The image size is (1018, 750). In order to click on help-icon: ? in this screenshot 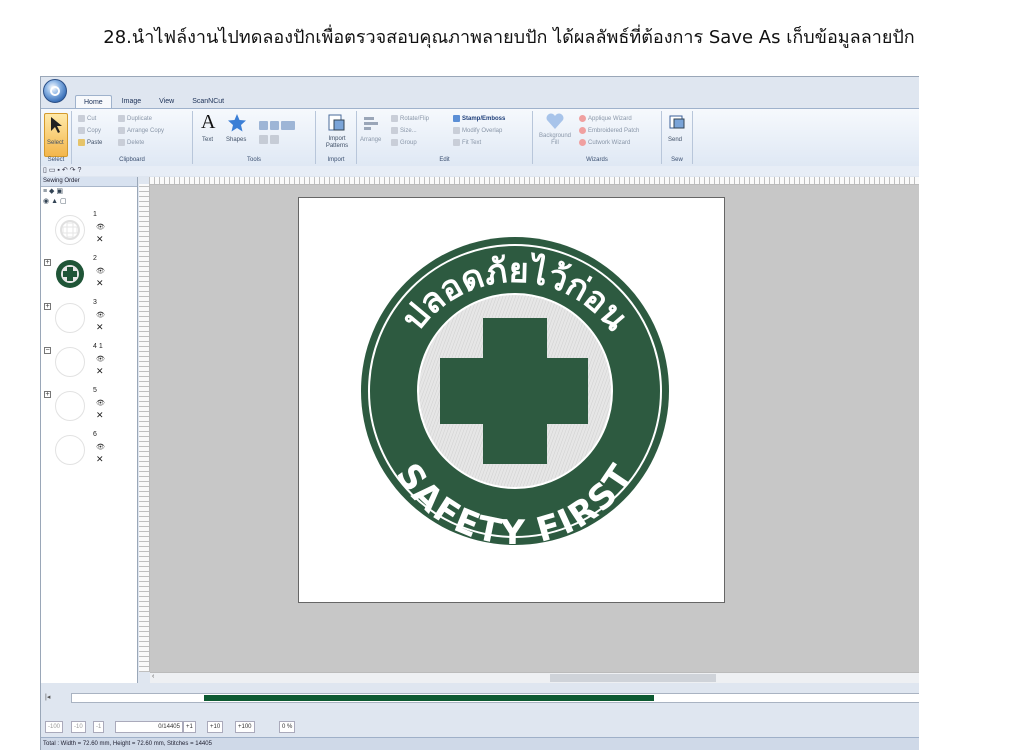, I will do `click(79, 170)`.